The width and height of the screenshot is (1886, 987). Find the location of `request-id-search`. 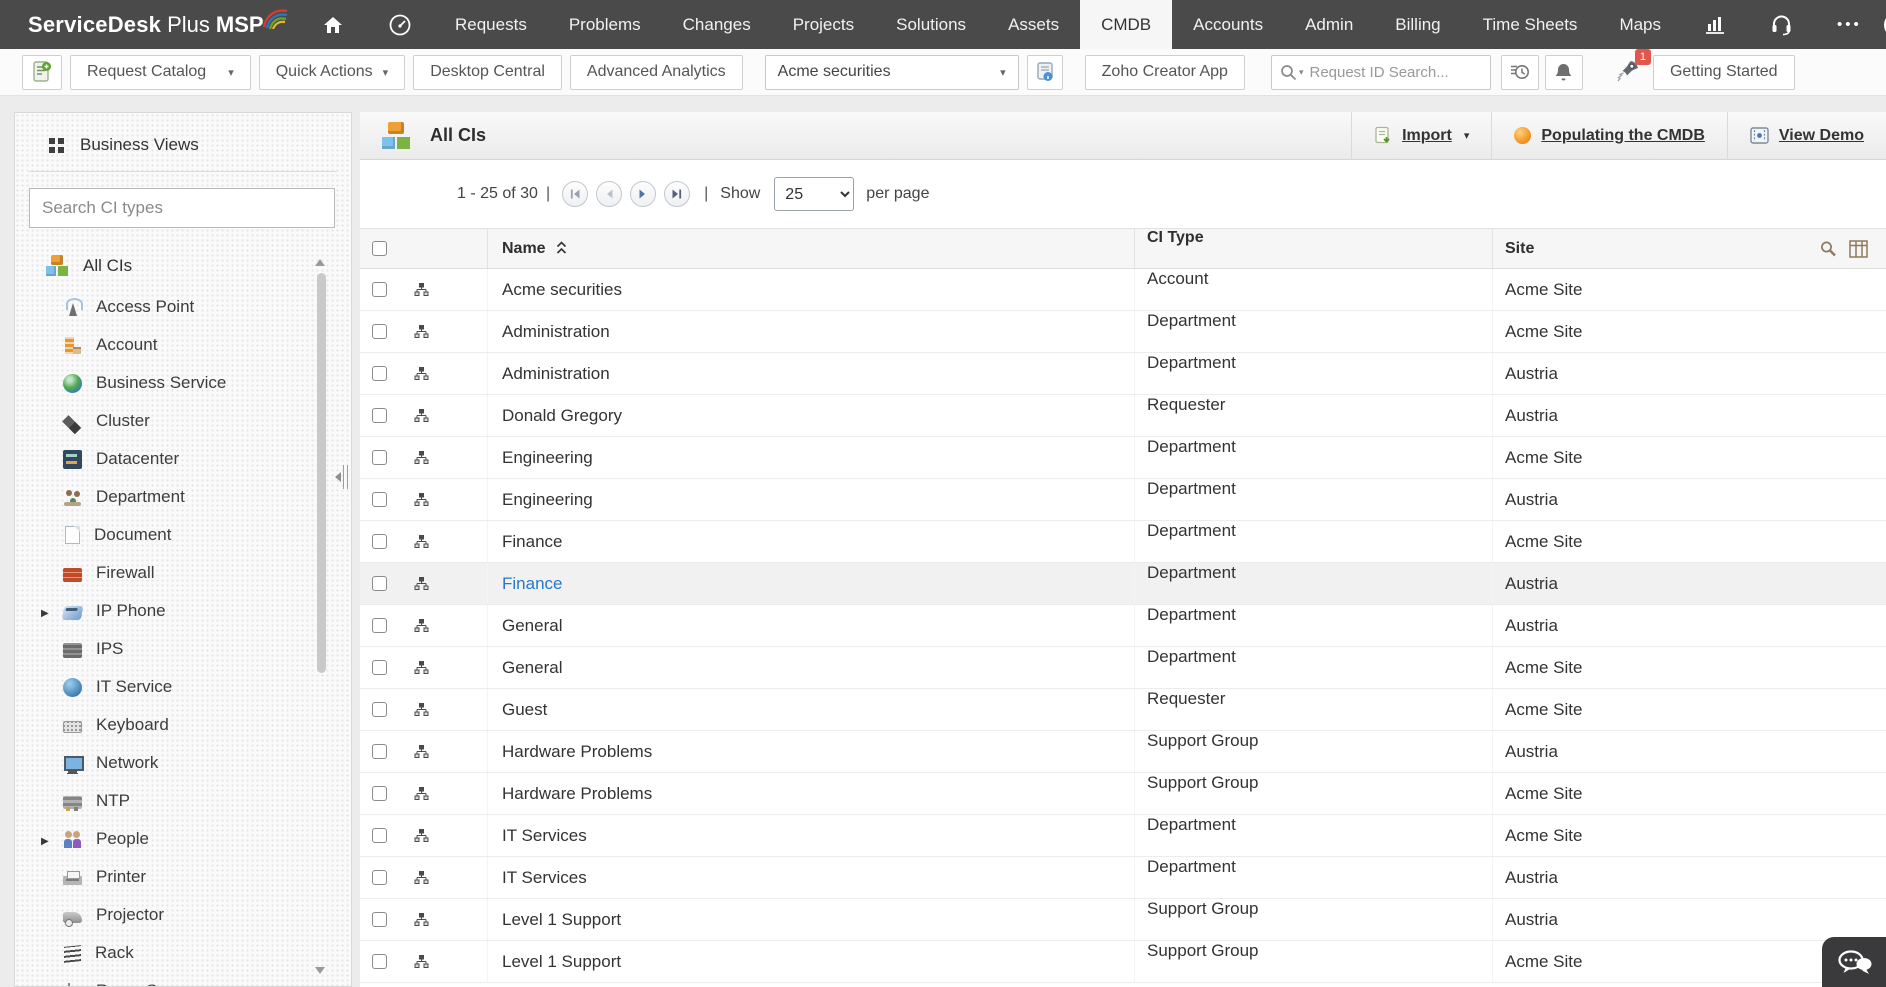

request-id-search is located at coordinates (1380, 72).